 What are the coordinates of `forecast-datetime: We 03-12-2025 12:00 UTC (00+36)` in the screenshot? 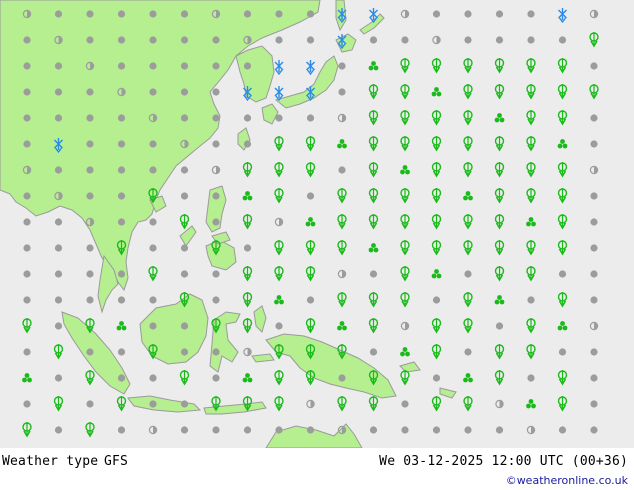 It's located at (503, 461).